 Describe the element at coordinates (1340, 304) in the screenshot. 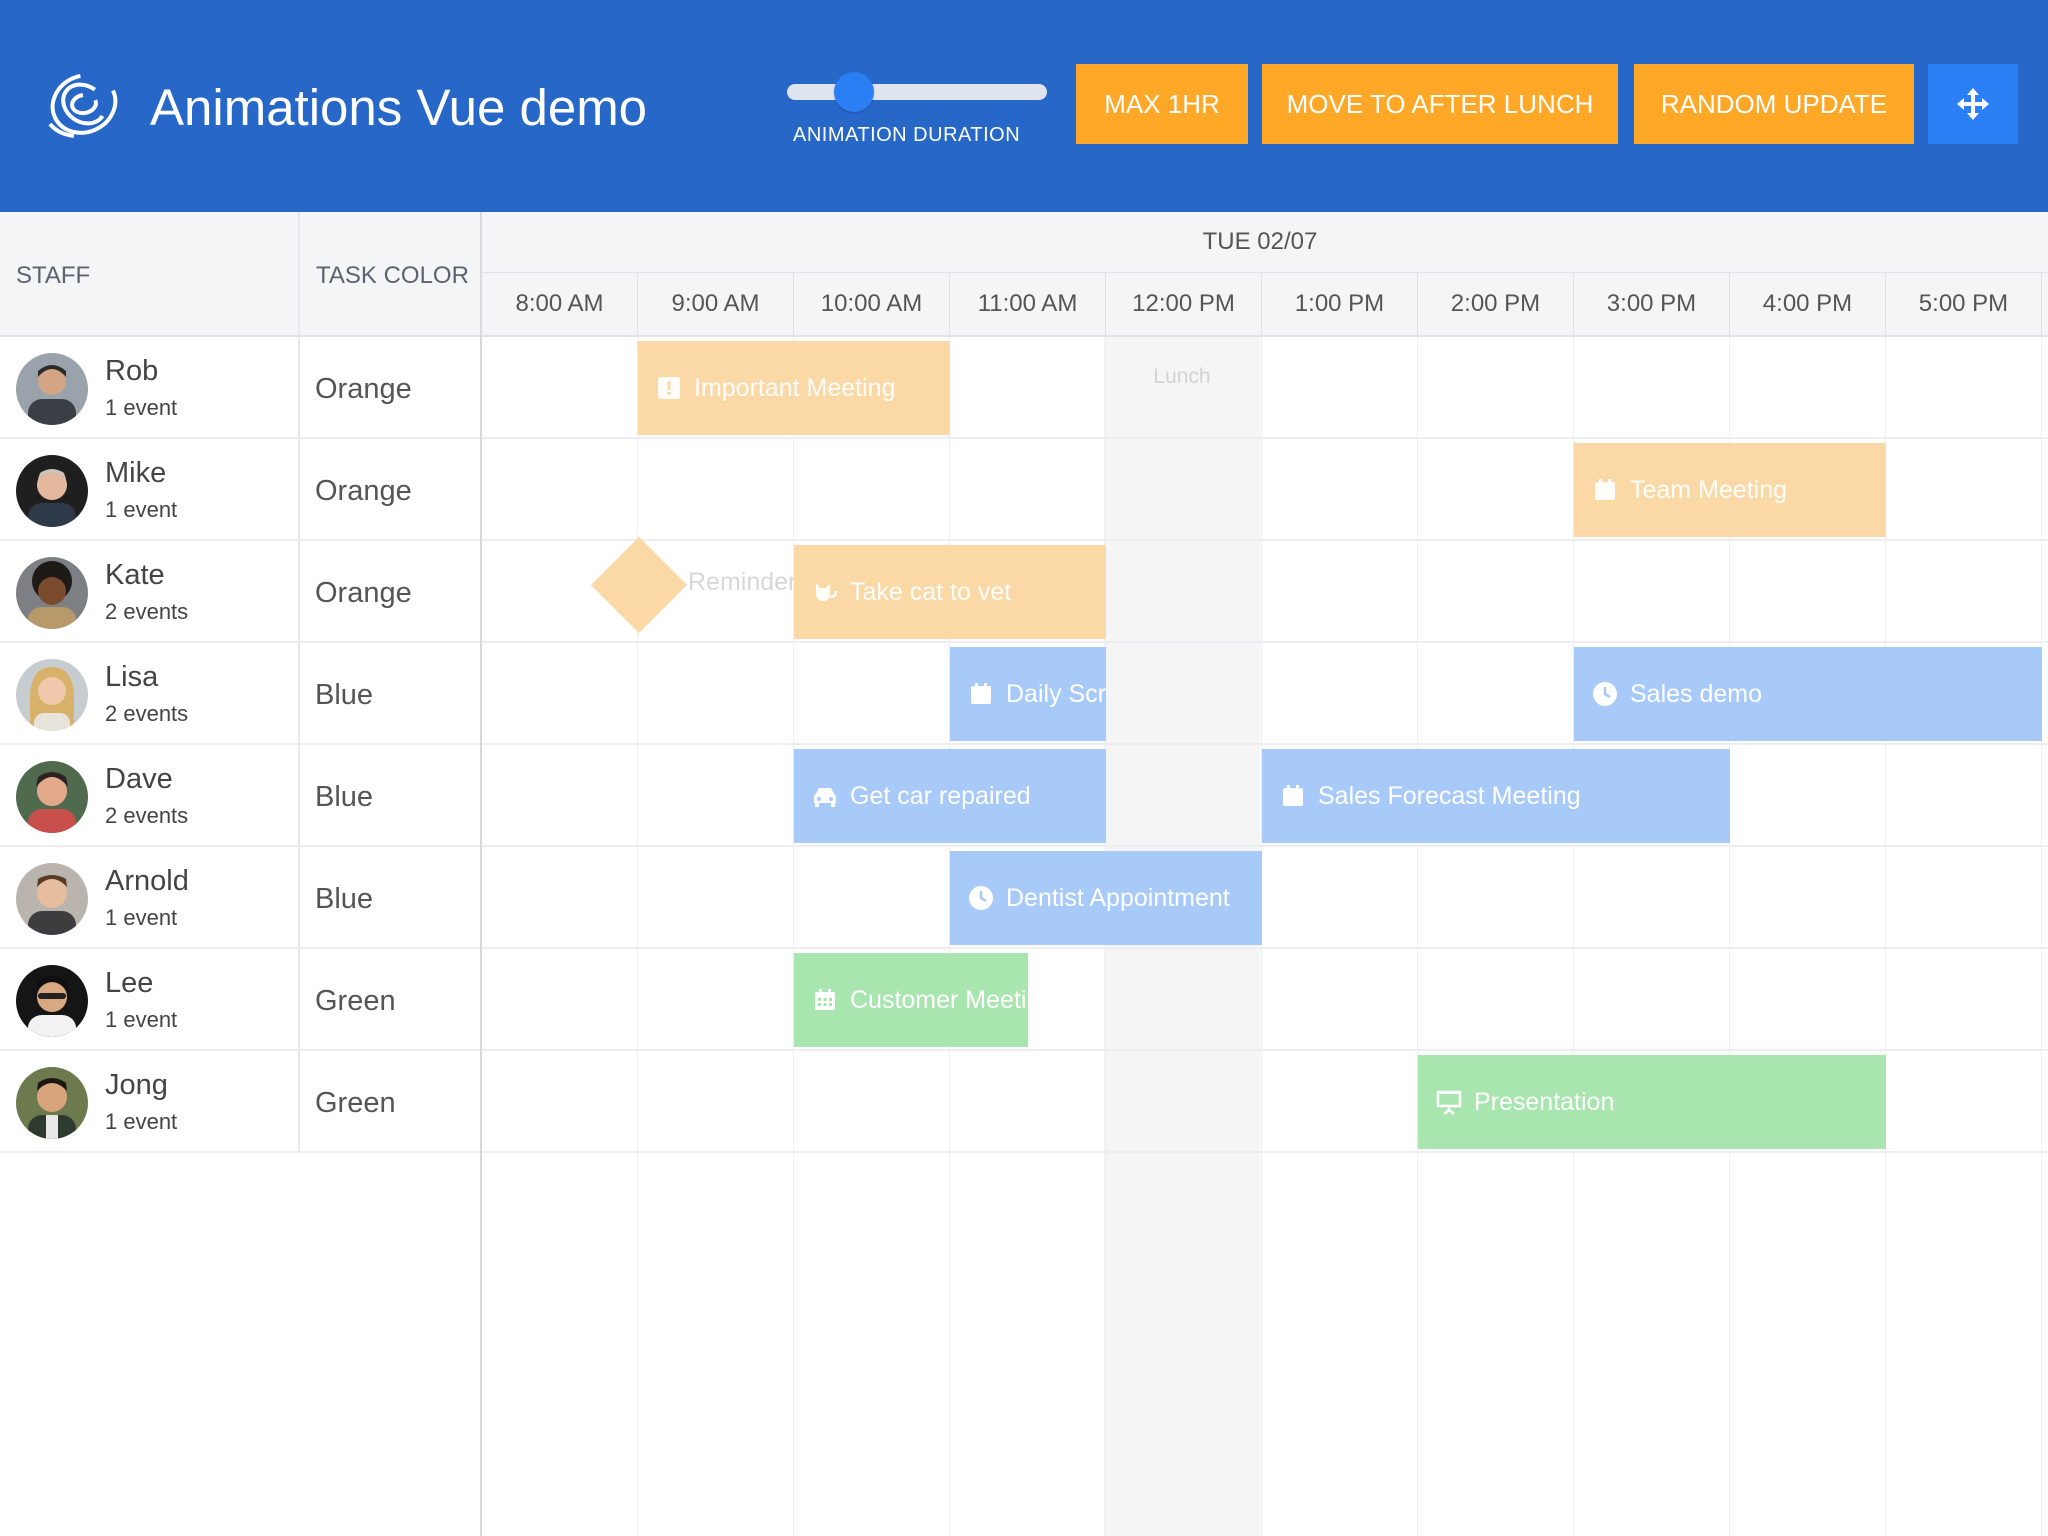

I see `time-header-cell: 1:00 PM` at that location.